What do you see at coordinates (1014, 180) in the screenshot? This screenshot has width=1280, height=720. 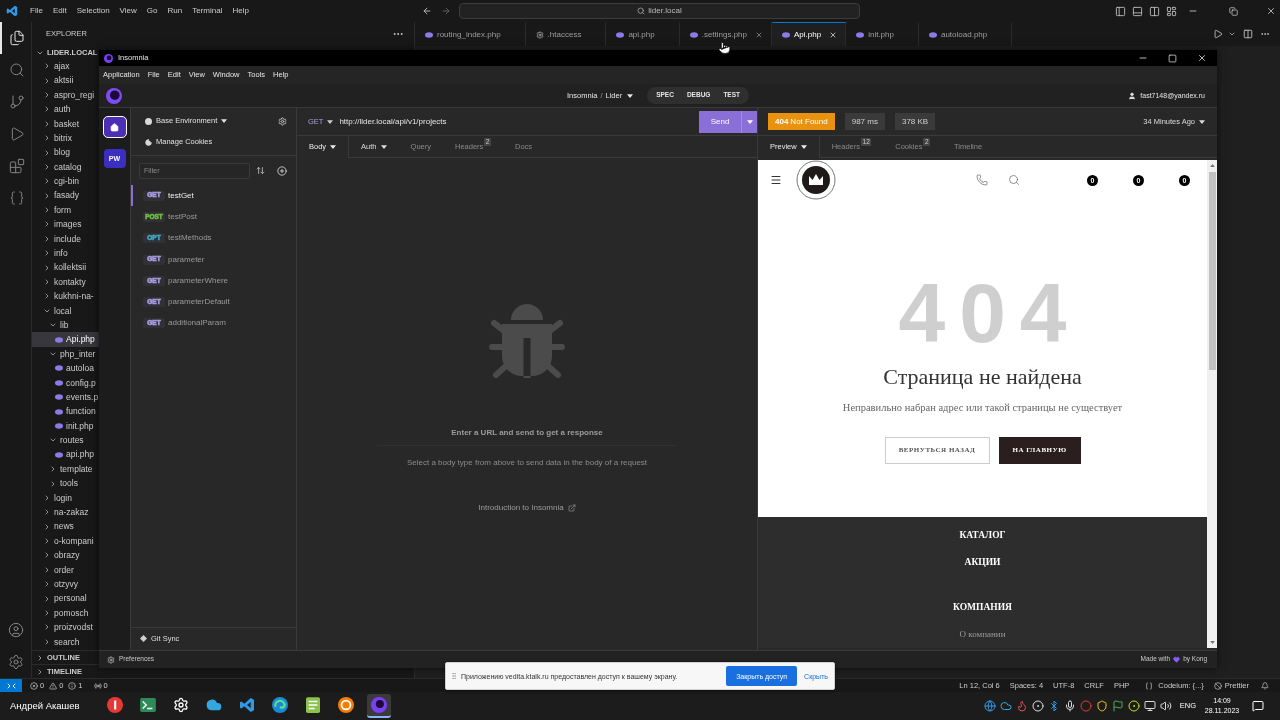 I see `search-icon` at bounding box center [1014, 180].